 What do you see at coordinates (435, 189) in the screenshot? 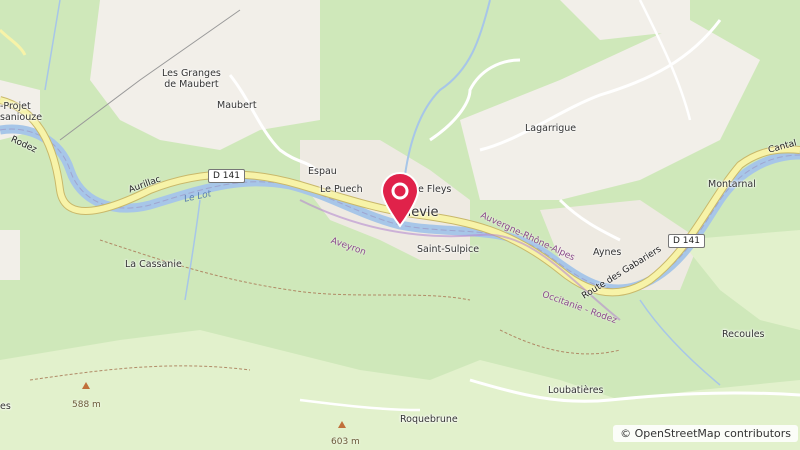
I see `place-label-le-fleys: e Fleys` at bounding box center [435, 189].